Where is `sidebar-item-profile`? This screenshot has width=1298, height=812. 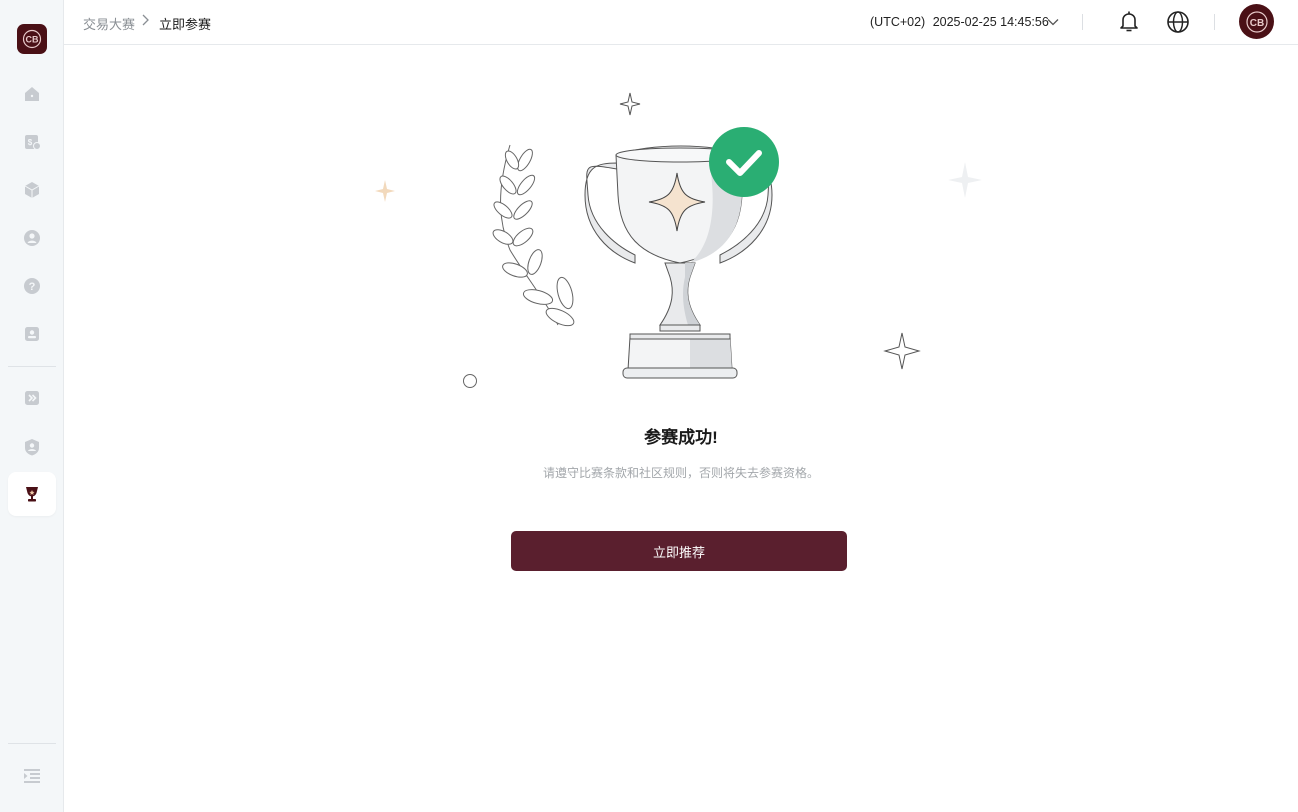 sidebar-item-profile is located at coordinates (32, 238).